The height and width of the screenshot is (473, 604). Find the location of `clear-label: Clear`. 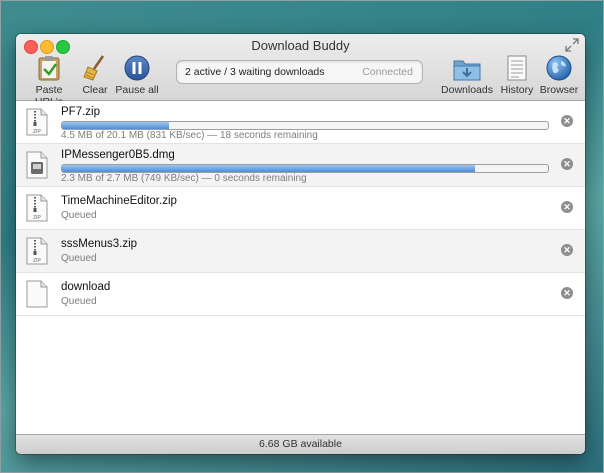

clear-label: Clear is located at coordinates (95, 90).